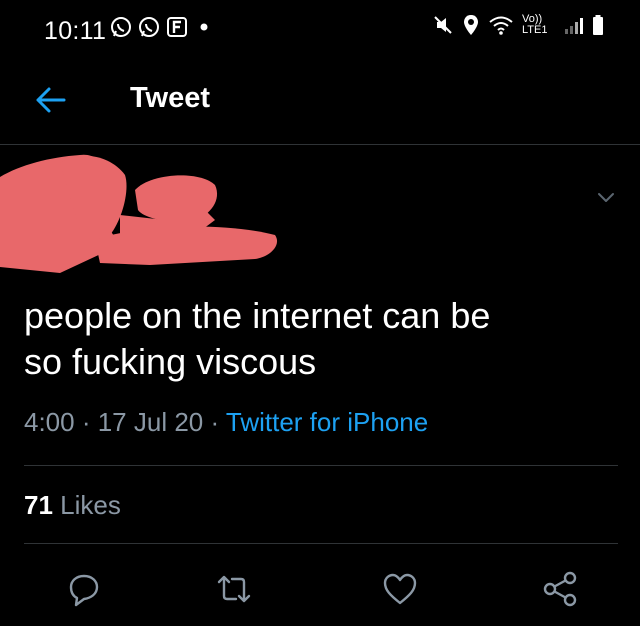 The height and width of the screenshot is (626, 640). I want to click on tweet-metadata: 4:00 · 17 Jul 20 · Twitter for iPhone, so click(226, 422).